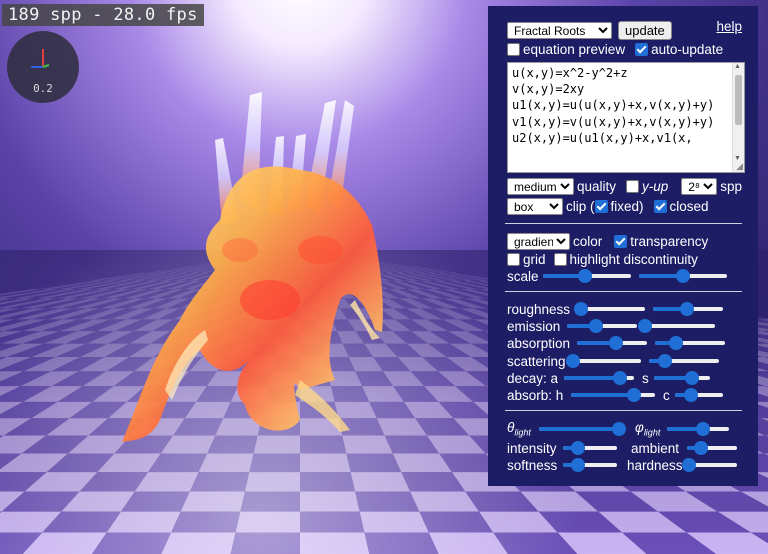  I want to click on update-button: update, so click(645, 30).